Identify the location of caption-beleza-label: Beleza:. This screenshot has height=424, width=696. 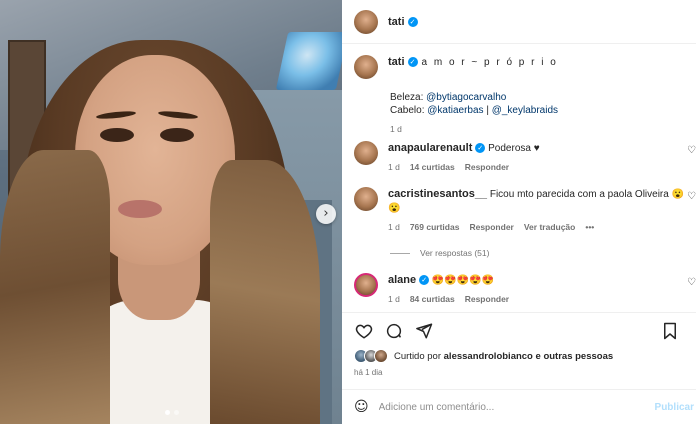
(407, 97).